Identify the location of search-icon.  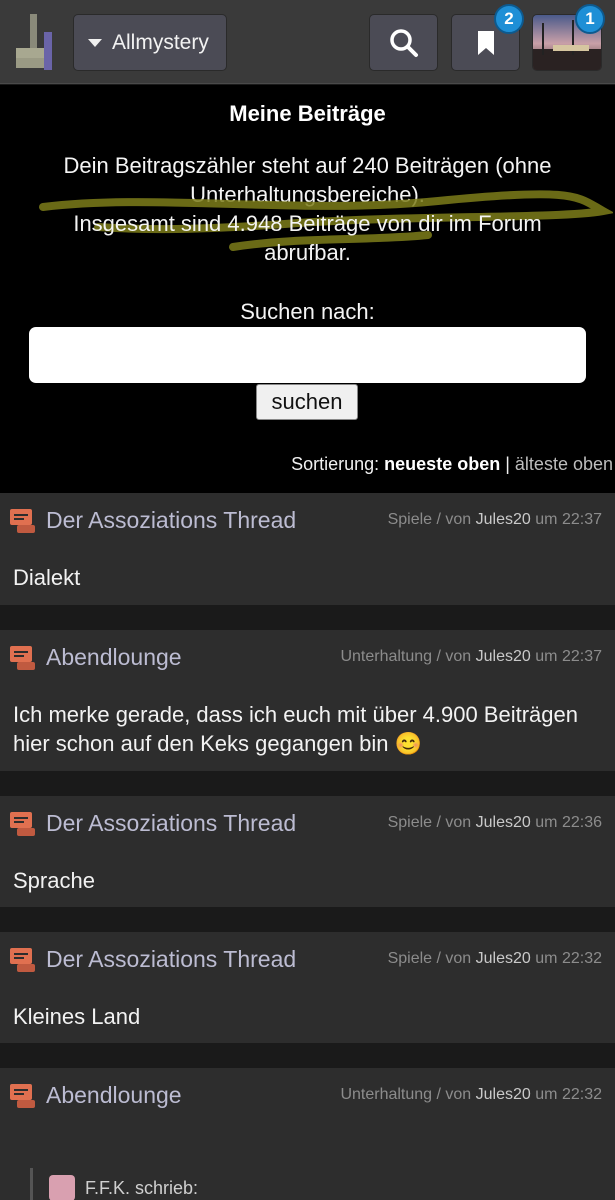
(403, 42).